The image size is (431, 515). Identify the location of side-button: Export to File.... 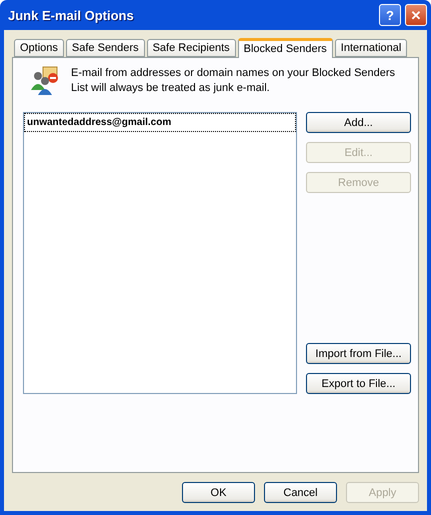
(358, 383).